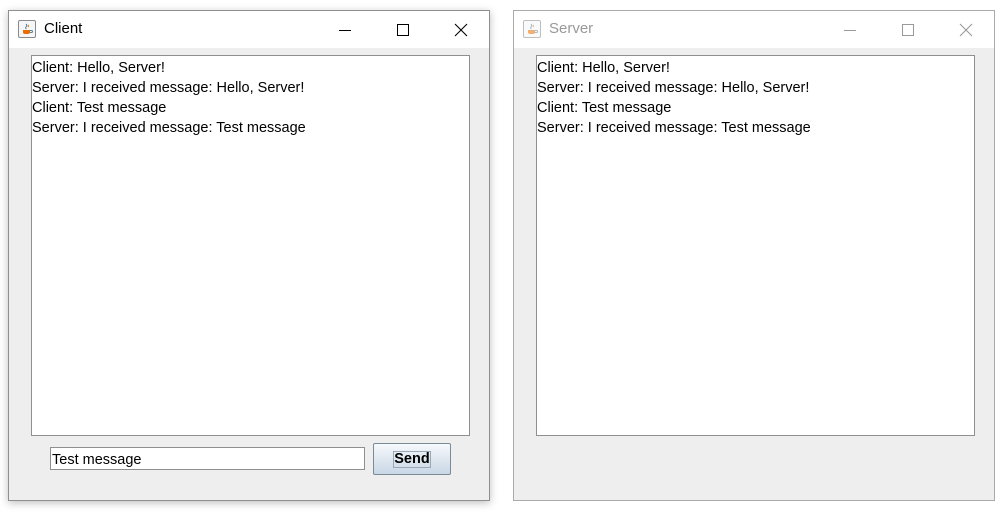  I want to click on message-input, so click(207, 458).